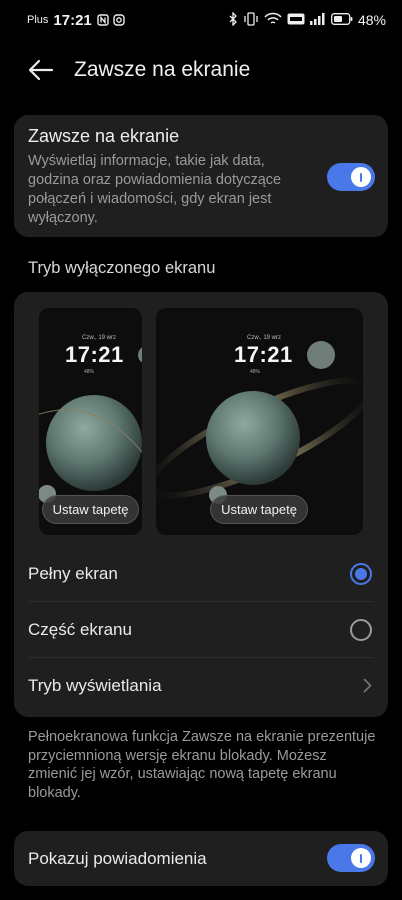 Image resolution: width=402 pixels, height=900 pixels. Describe the element at coordinates (201, 685) in the screenshot. I see `display-mode-row: Tryb wyświetlania` at that location.